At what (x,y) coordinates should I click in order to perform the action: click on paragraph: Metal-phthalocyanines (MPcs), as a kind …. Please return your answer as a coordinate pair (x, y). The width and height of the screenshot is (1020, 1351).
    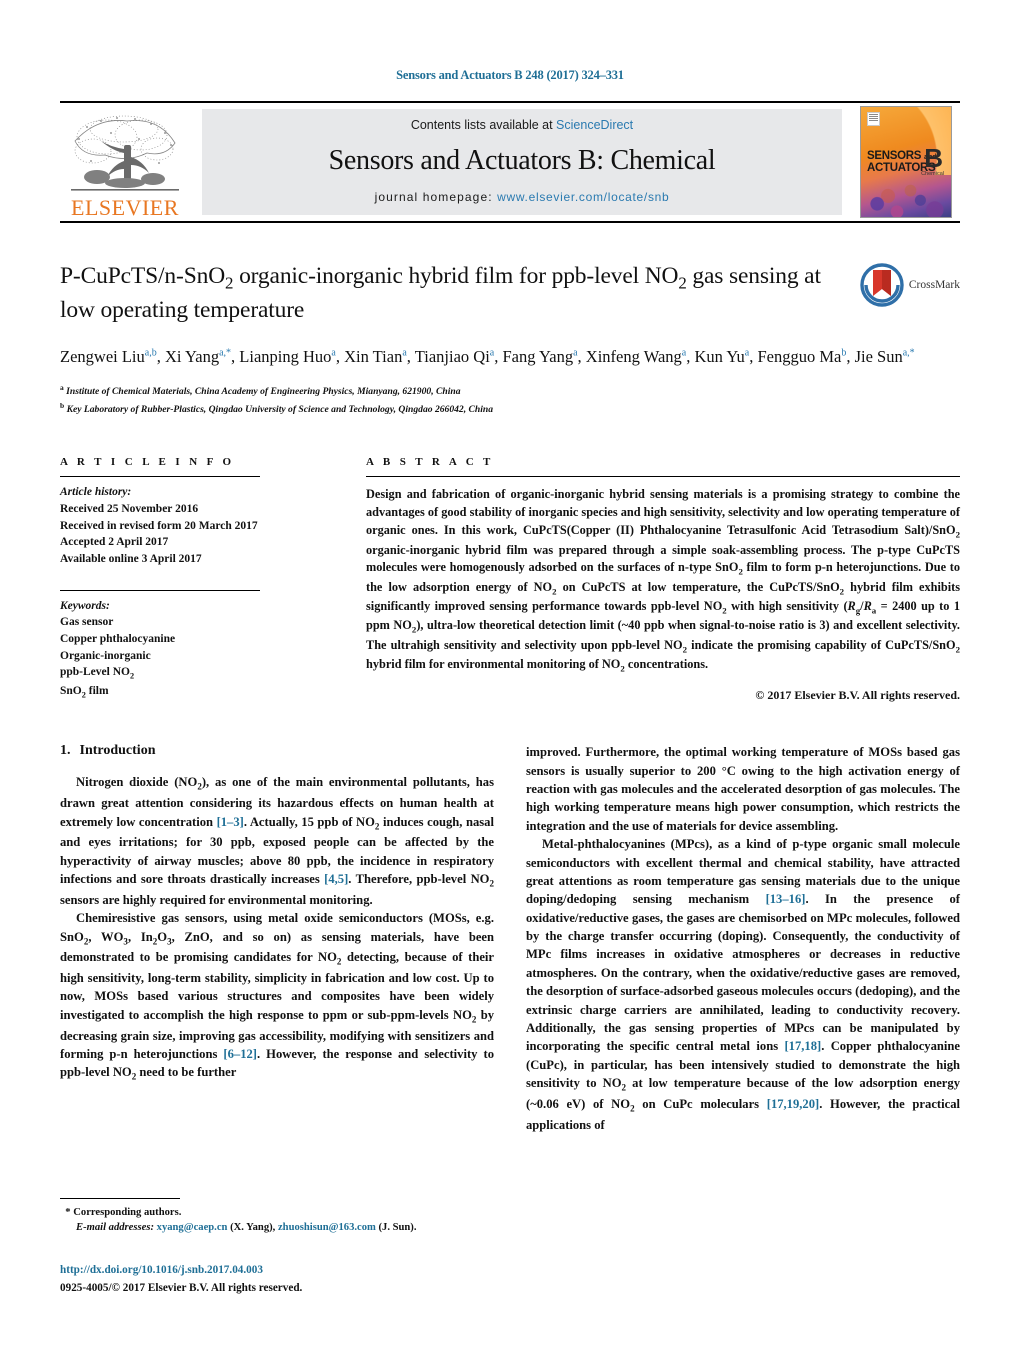
    Looking at the image, I should click on (743, 984).